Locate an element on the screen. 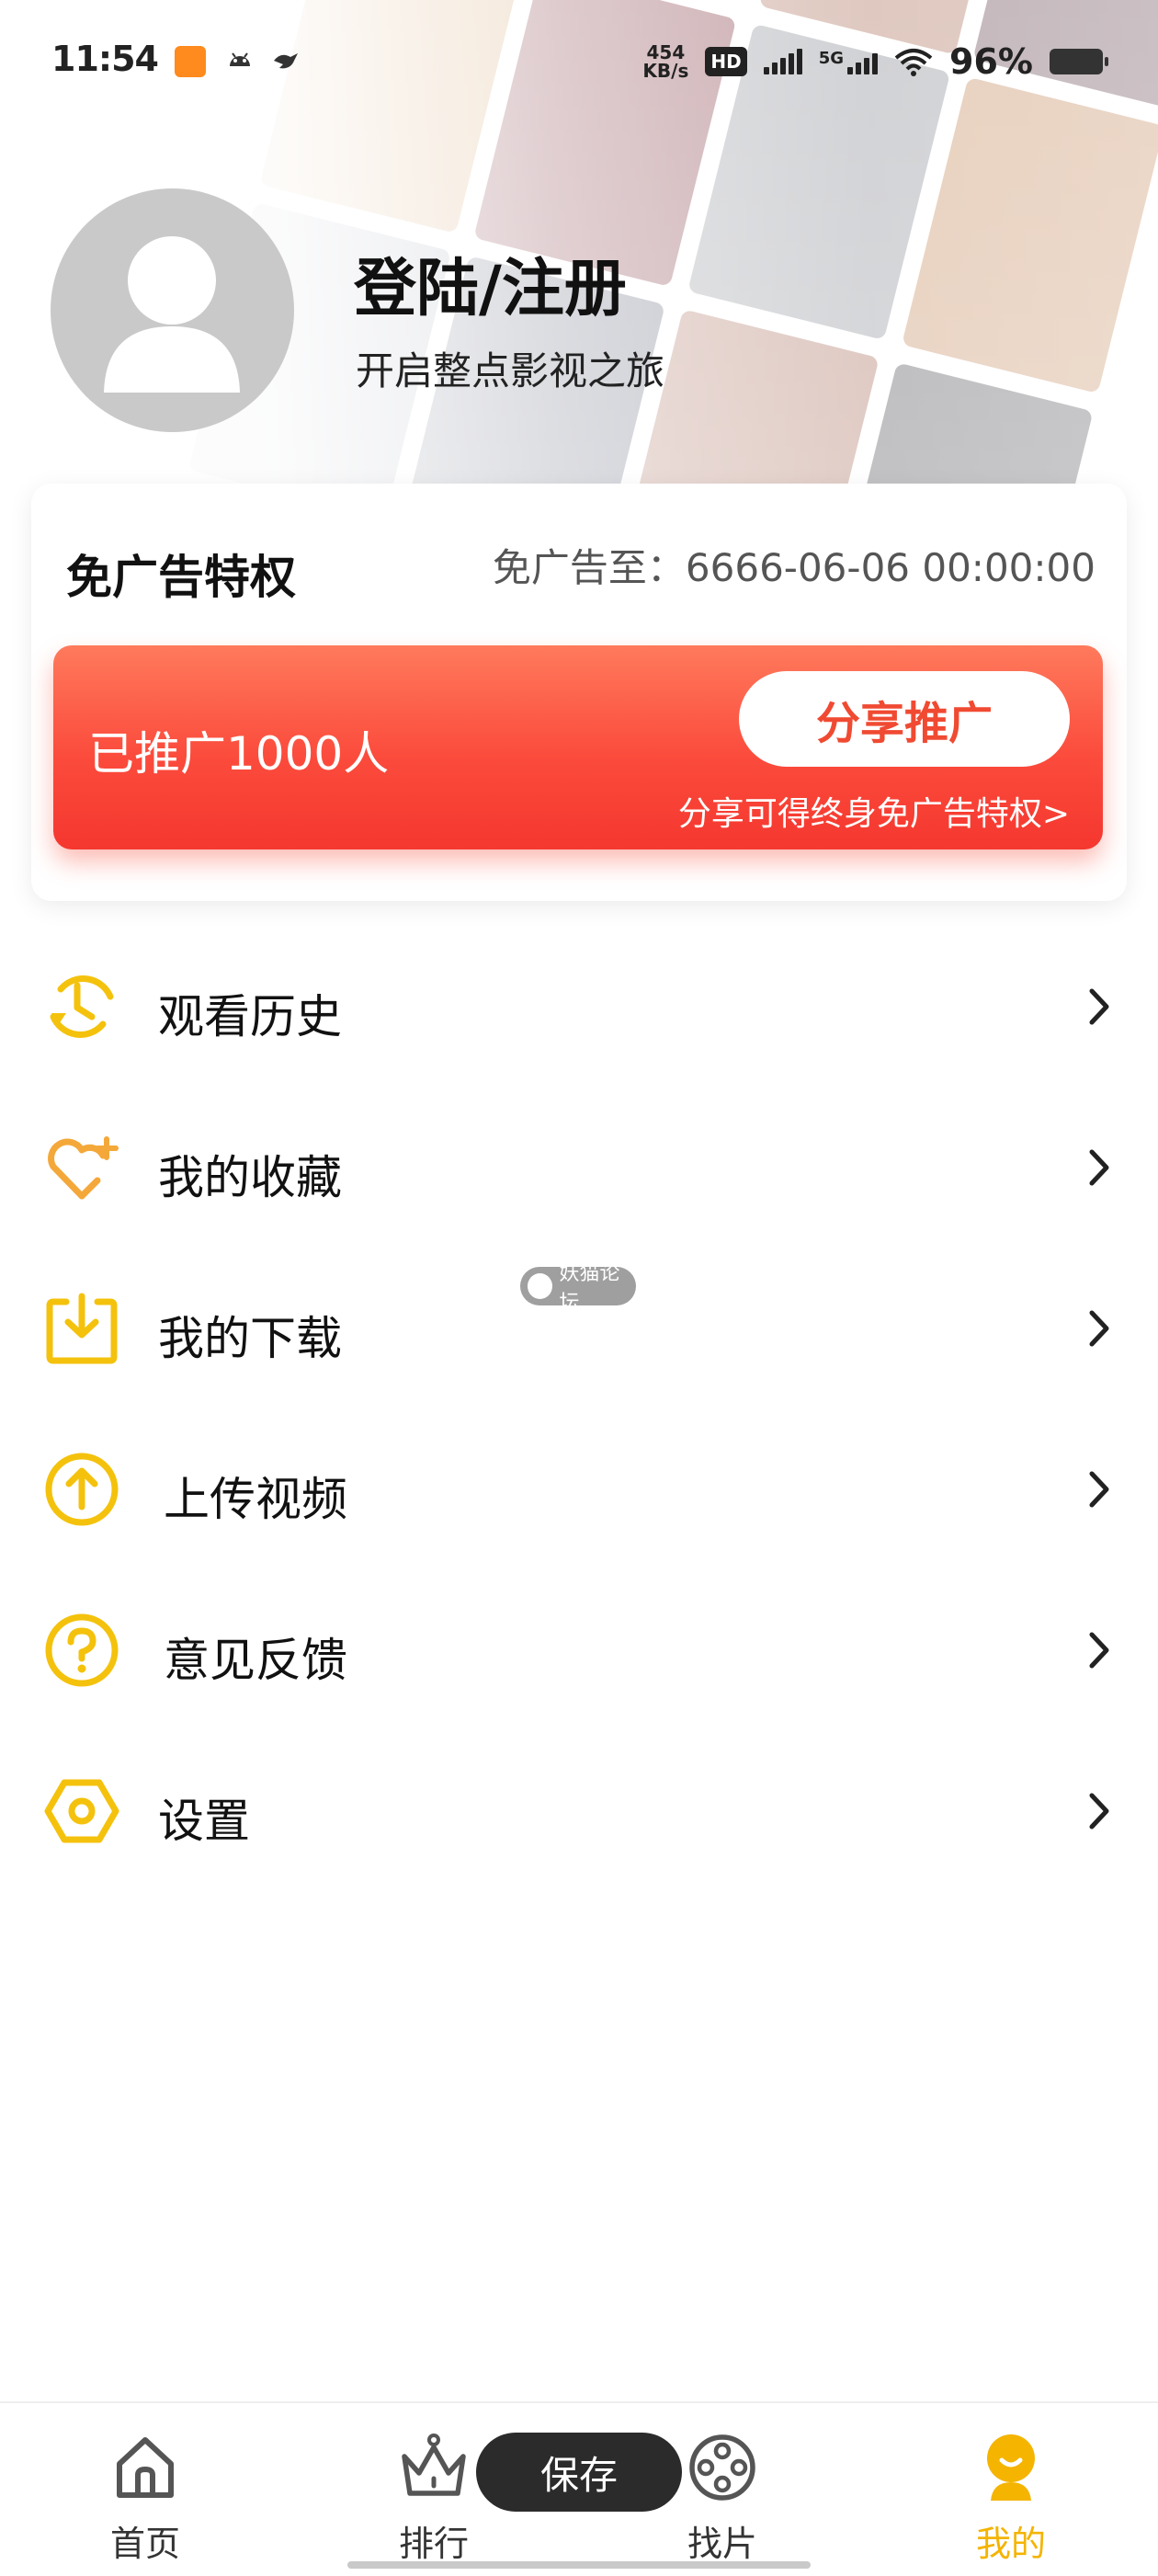  nav-label: 找片 is located at coordinates (722, 2544).